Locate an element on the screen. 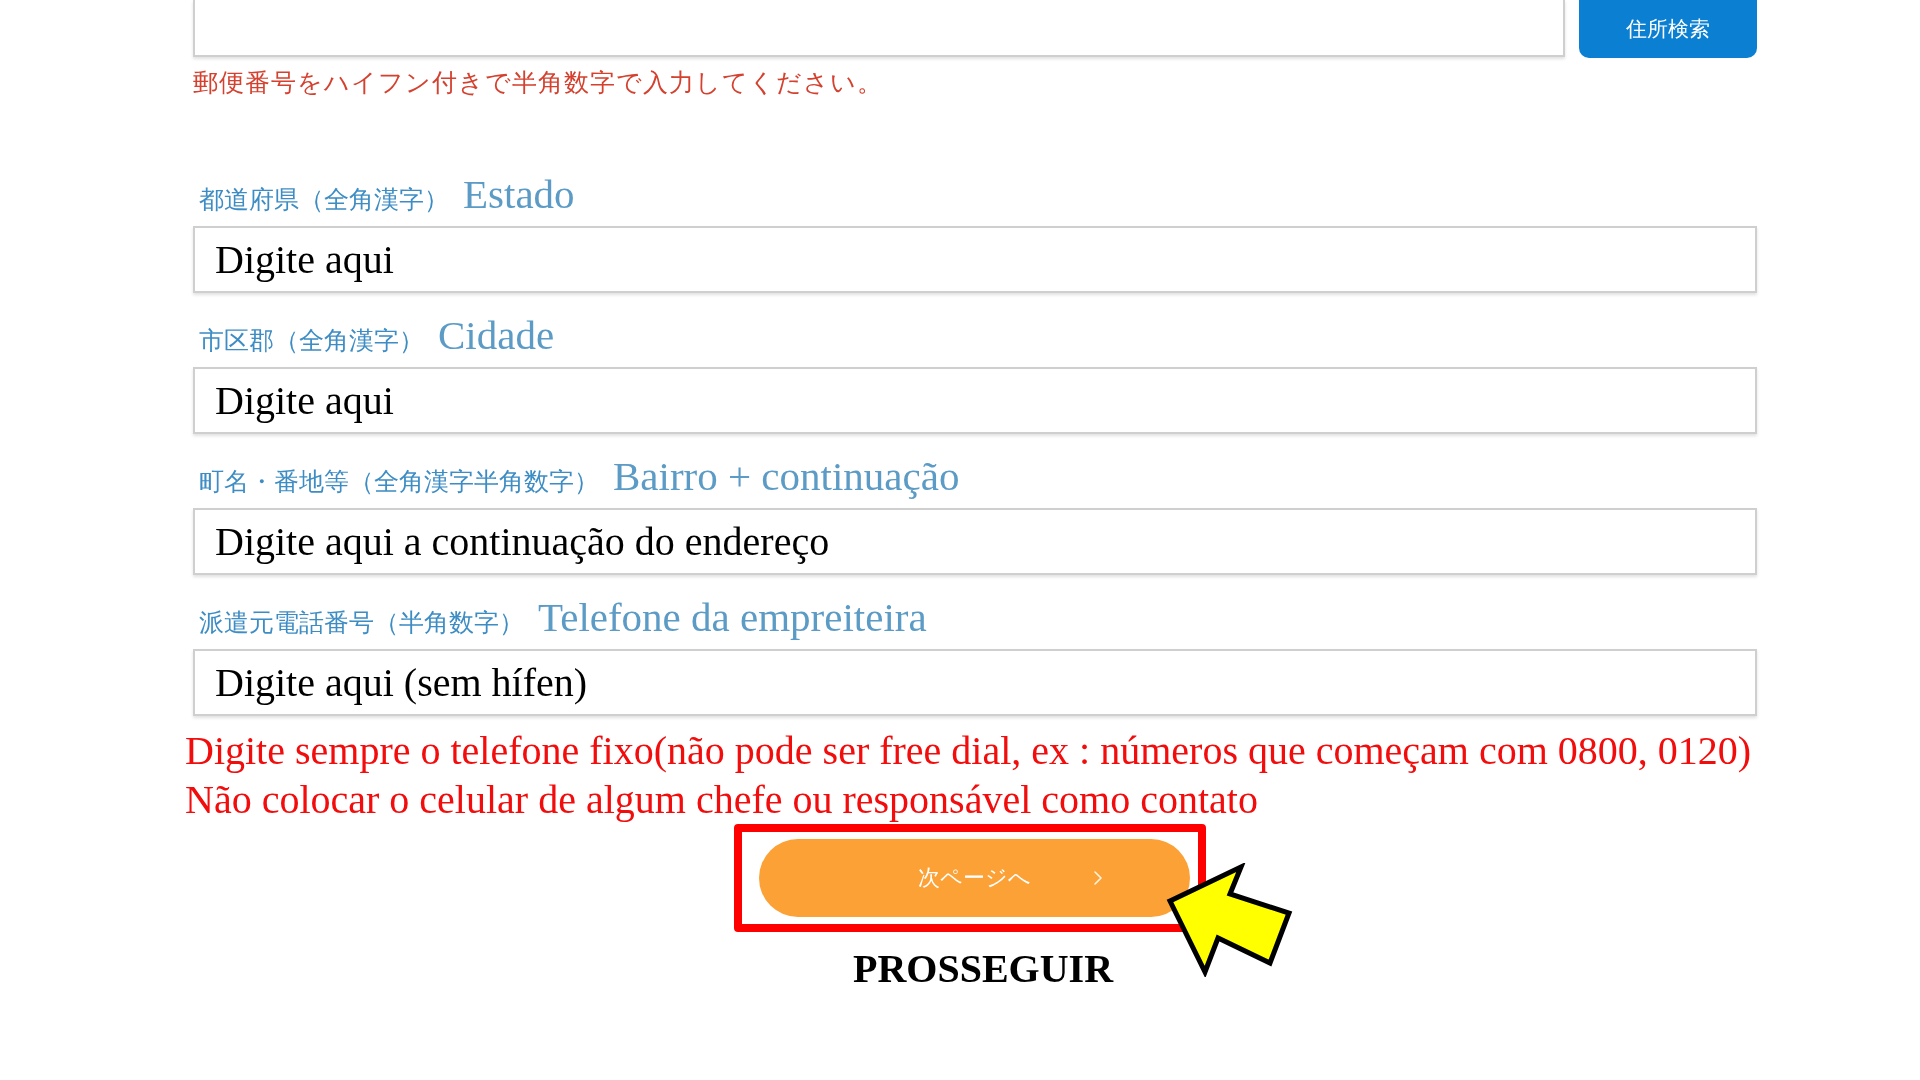 Image resolution: width=1920 pixels, height=1080 pixels. field-label: 派遣元電話番号（半角数字） is located at coordinates (361, 623).